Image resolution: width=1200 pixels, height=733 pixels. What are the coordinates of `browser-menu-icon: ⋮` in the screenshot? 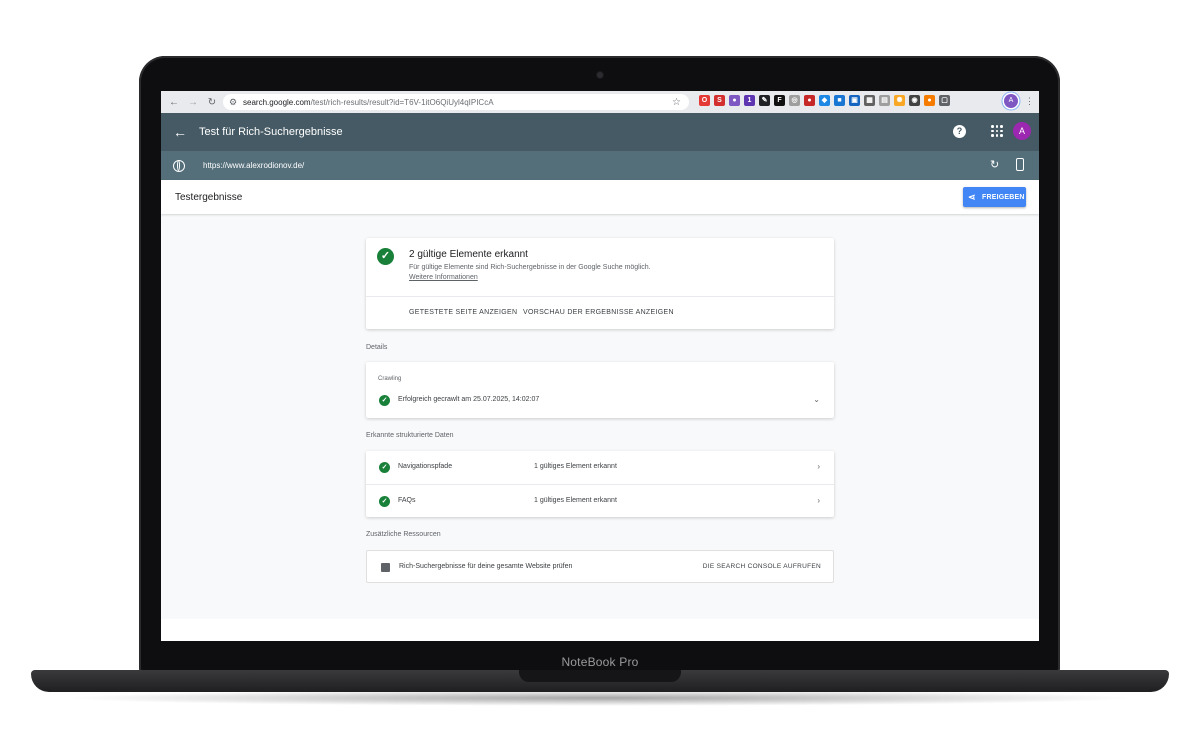 It's located at (1029, 101).